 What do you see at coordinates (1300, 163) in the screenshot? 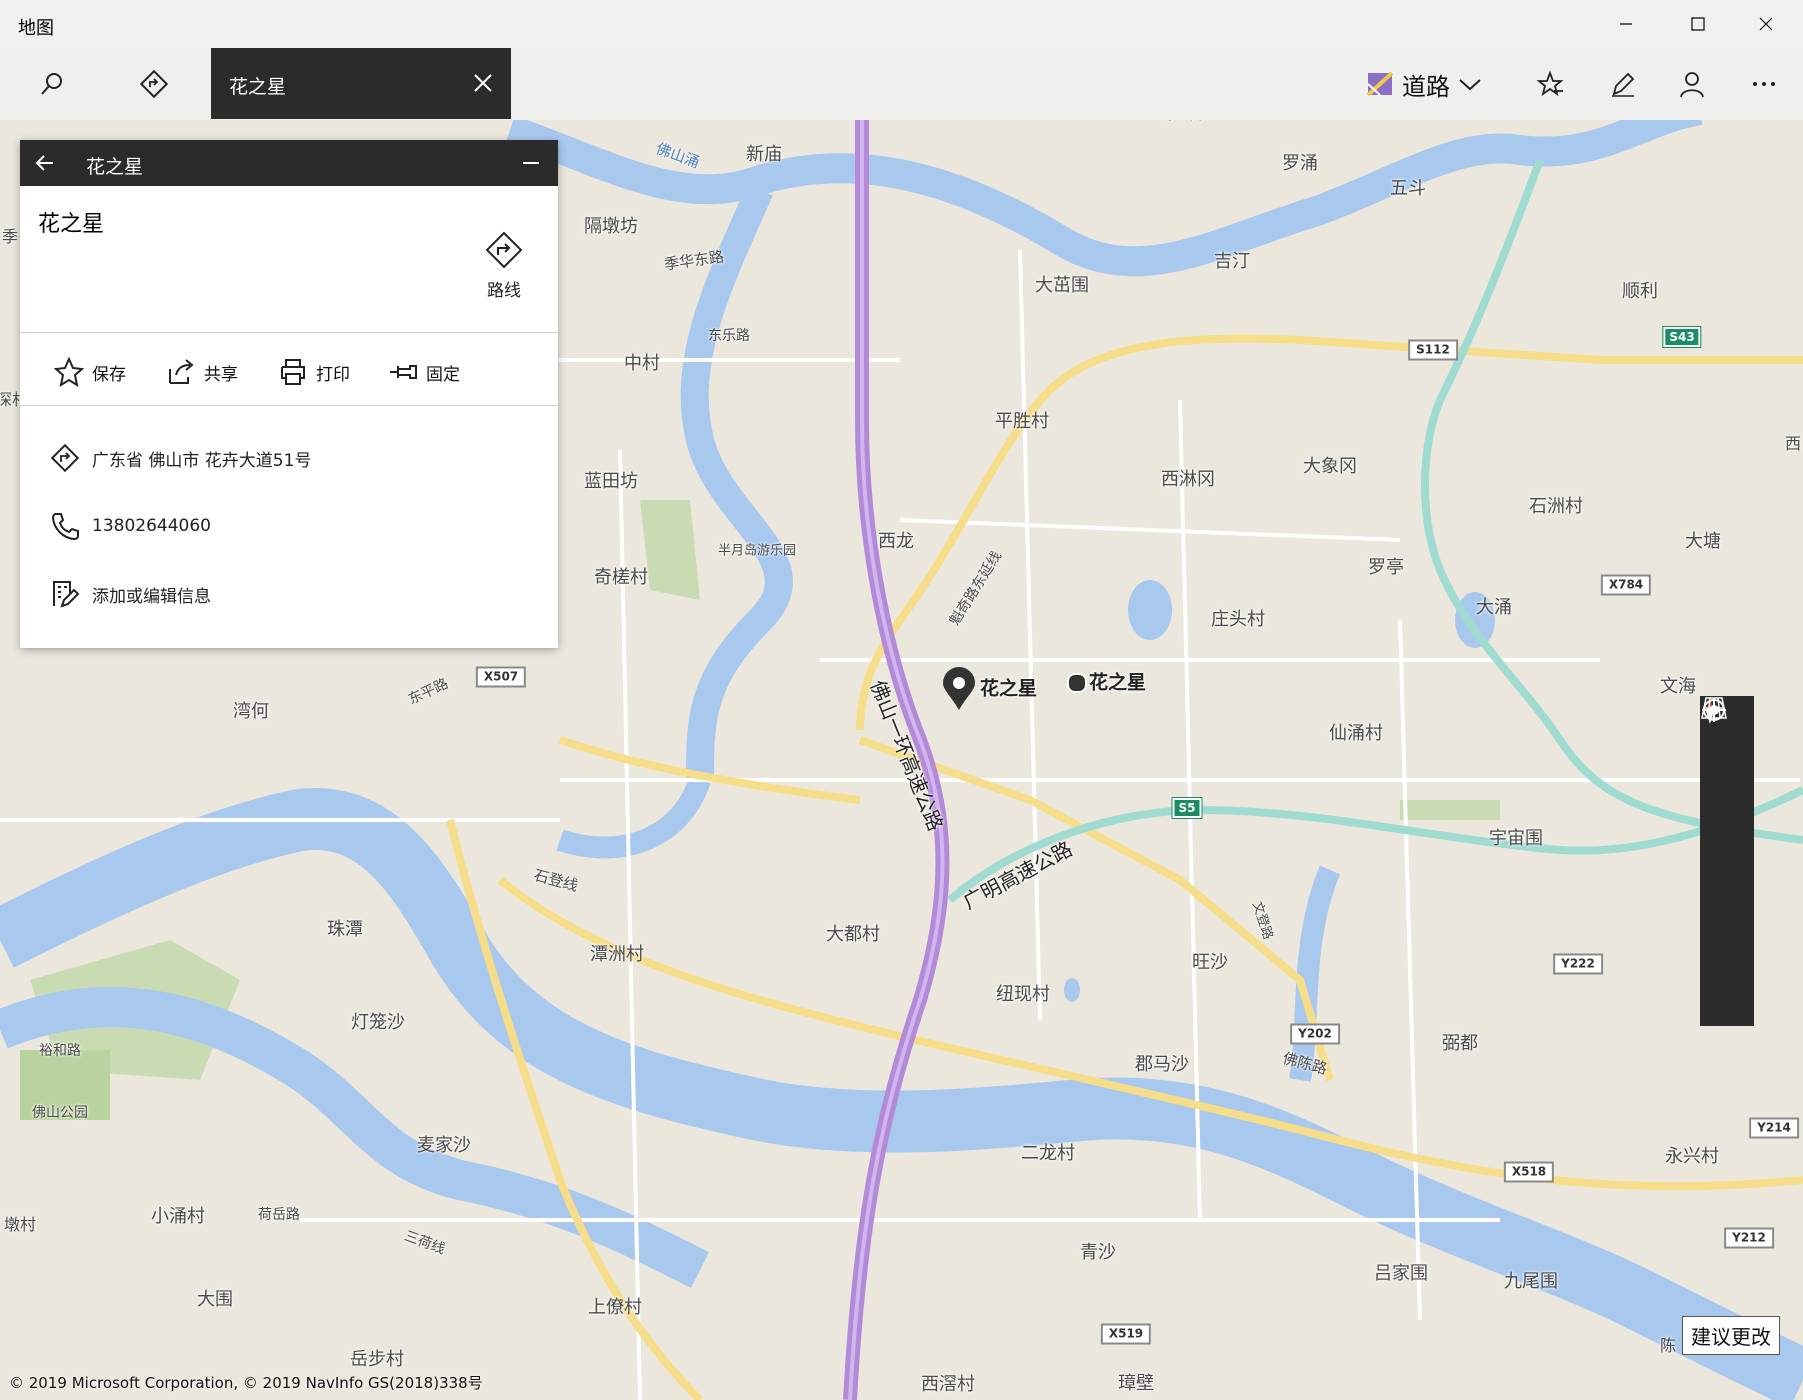
I see `map-label: 罗涌` at bounding box center [1300, 163].